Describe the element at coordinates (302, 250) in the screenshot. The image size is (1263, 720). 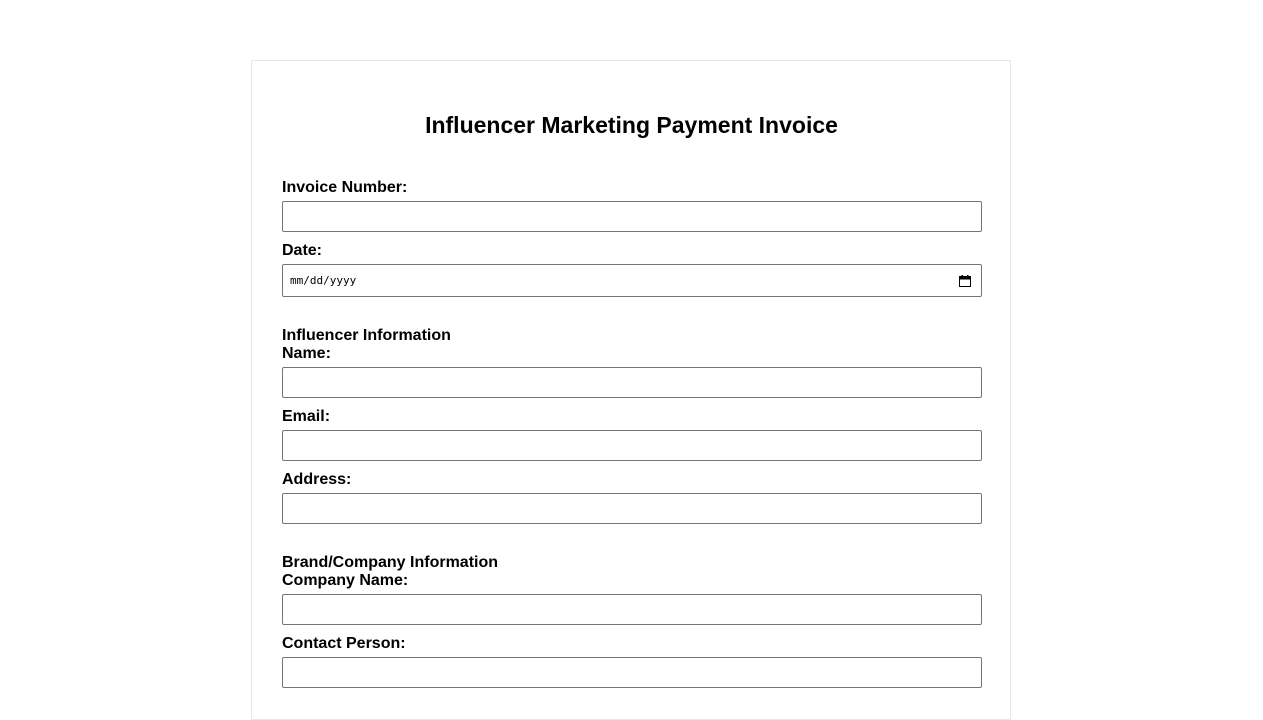
I see `date-label: Date:` at that location.